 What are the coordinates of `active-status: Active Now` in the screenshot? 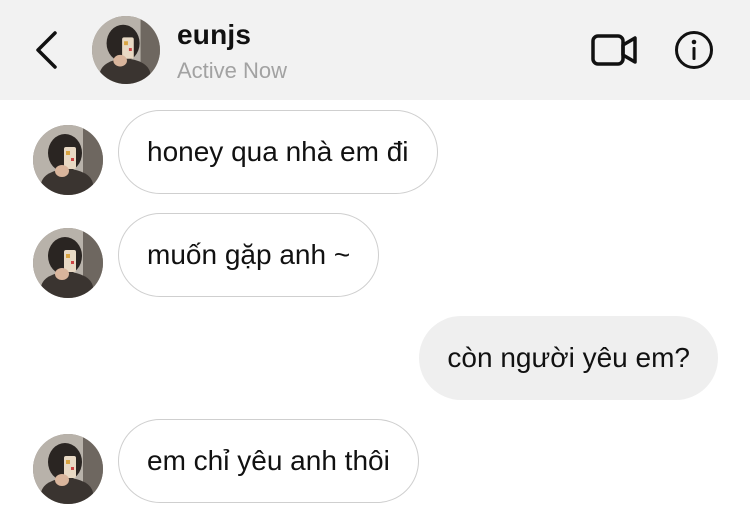 It's located at (232, 70).